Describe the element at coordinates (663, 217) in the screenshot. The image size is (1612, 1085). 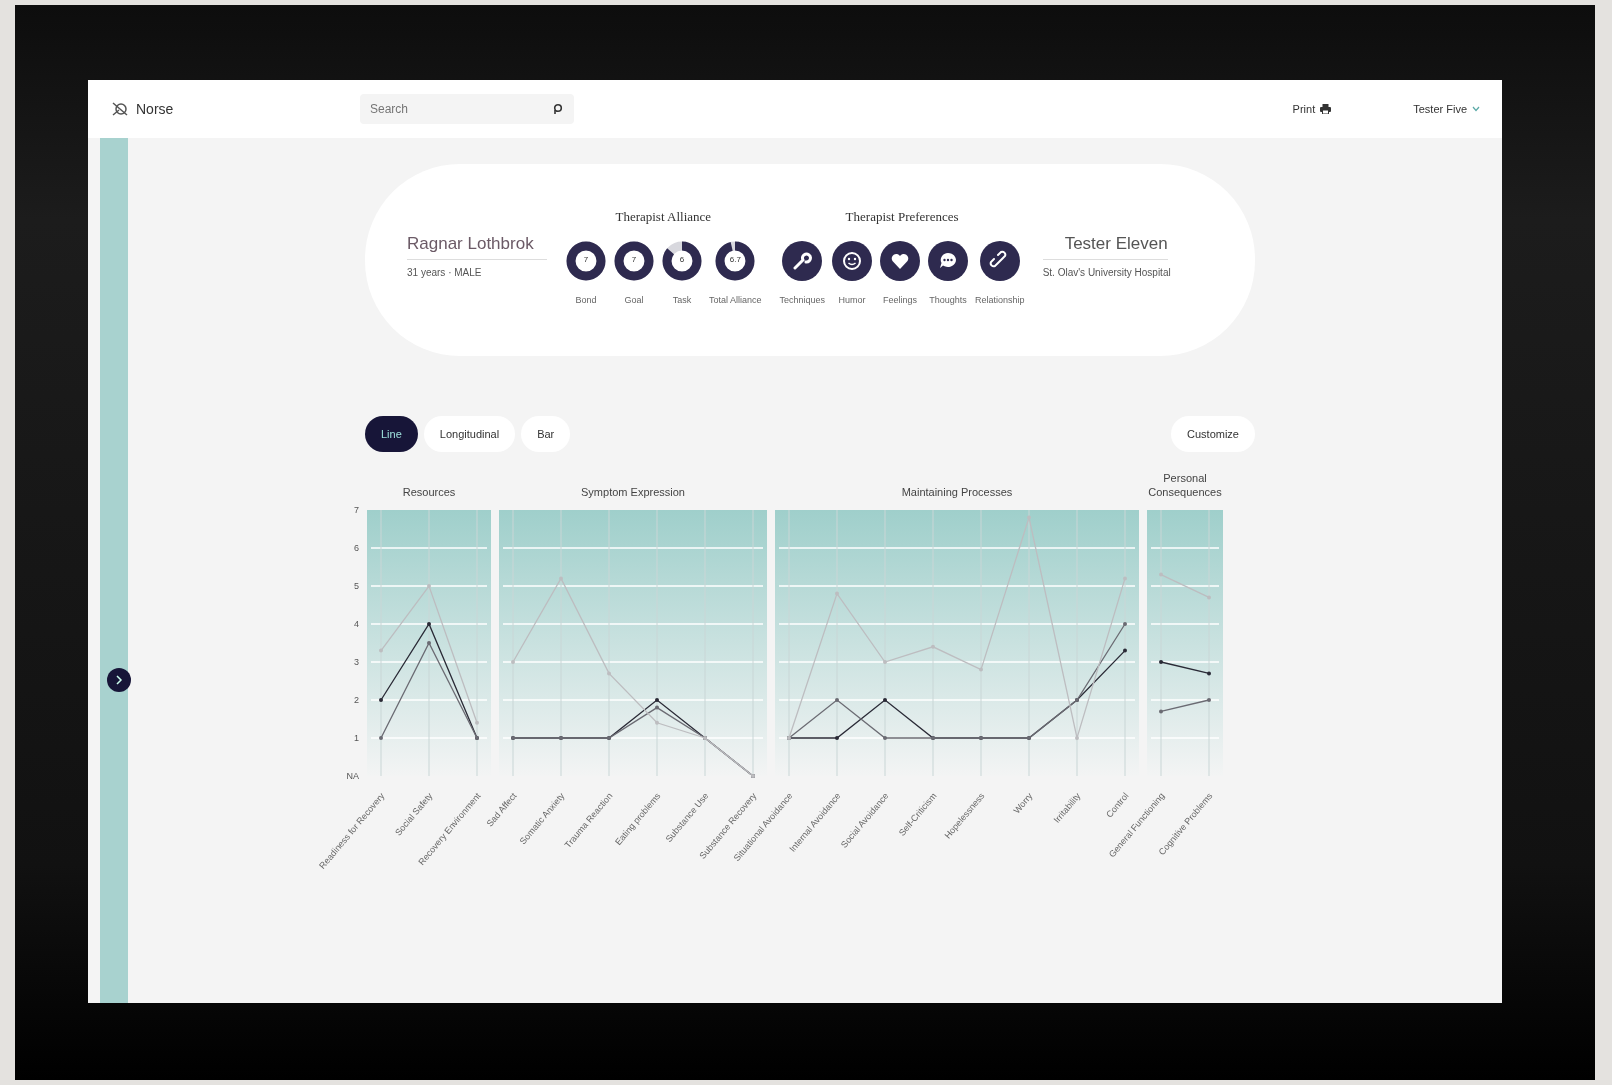
I see `section-title: Therapist Alliance` at that location.